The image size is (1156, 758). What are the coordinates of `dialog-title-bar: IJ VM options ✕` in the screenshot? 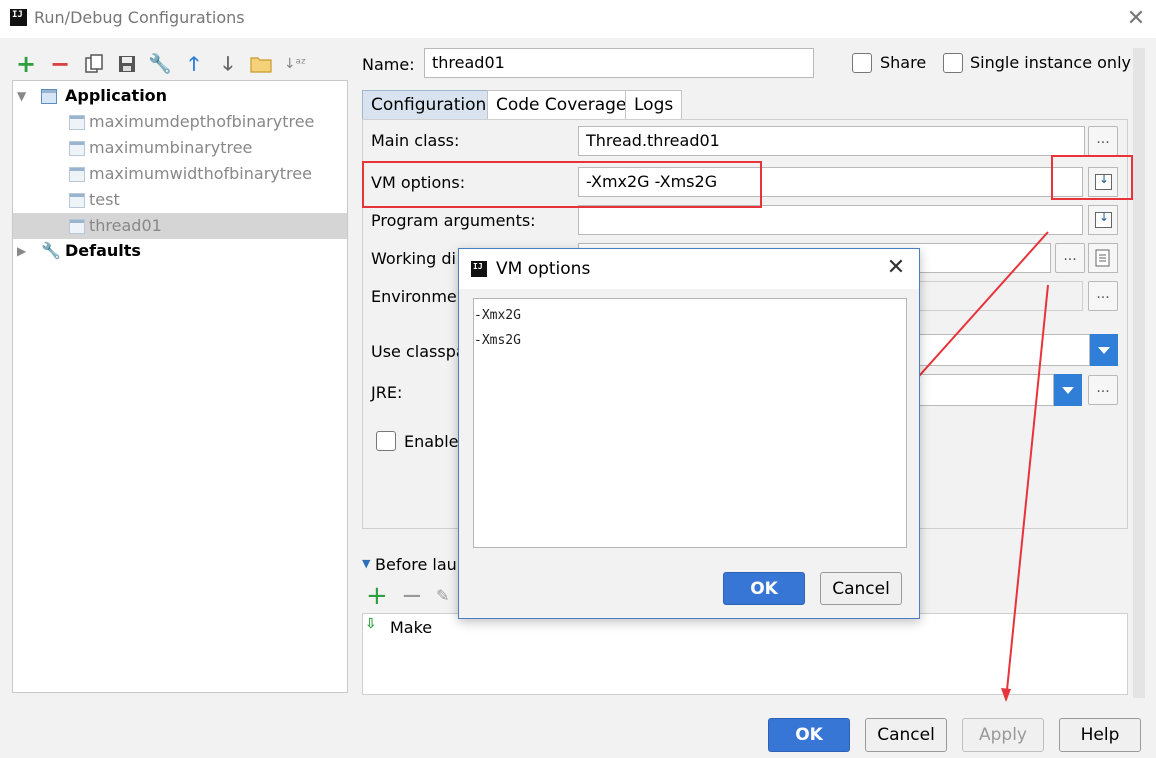 It's located at (689, 269).